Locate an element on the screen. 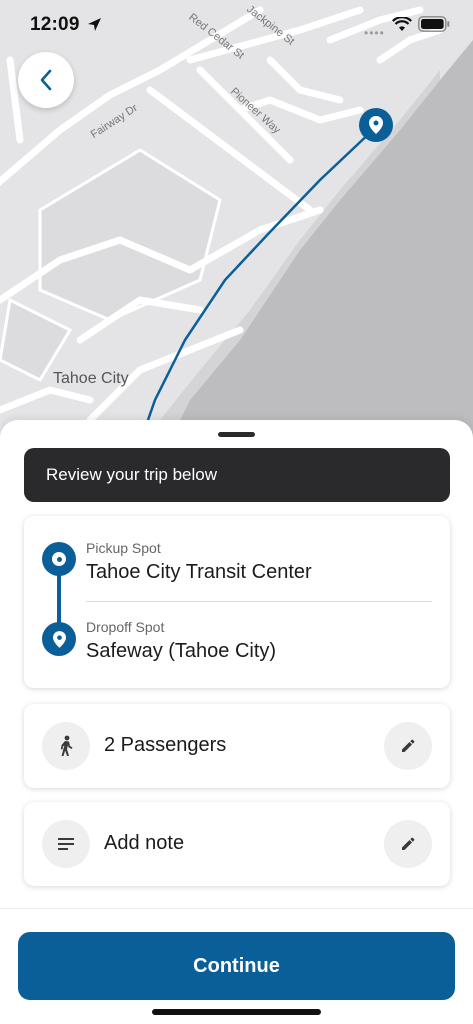  signal-dots: •••• is located at coordinates (374, 33).